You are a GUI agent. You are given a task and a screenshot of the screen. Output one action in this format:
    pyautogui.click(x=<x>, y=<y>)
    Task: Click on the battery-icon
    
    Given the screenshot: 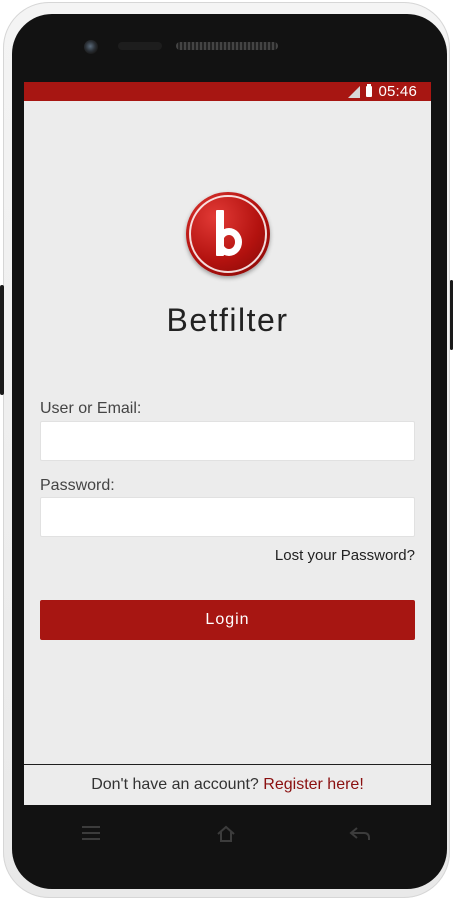 What is the action you would take?
    pyautogui.click(x=369, y=90)
    